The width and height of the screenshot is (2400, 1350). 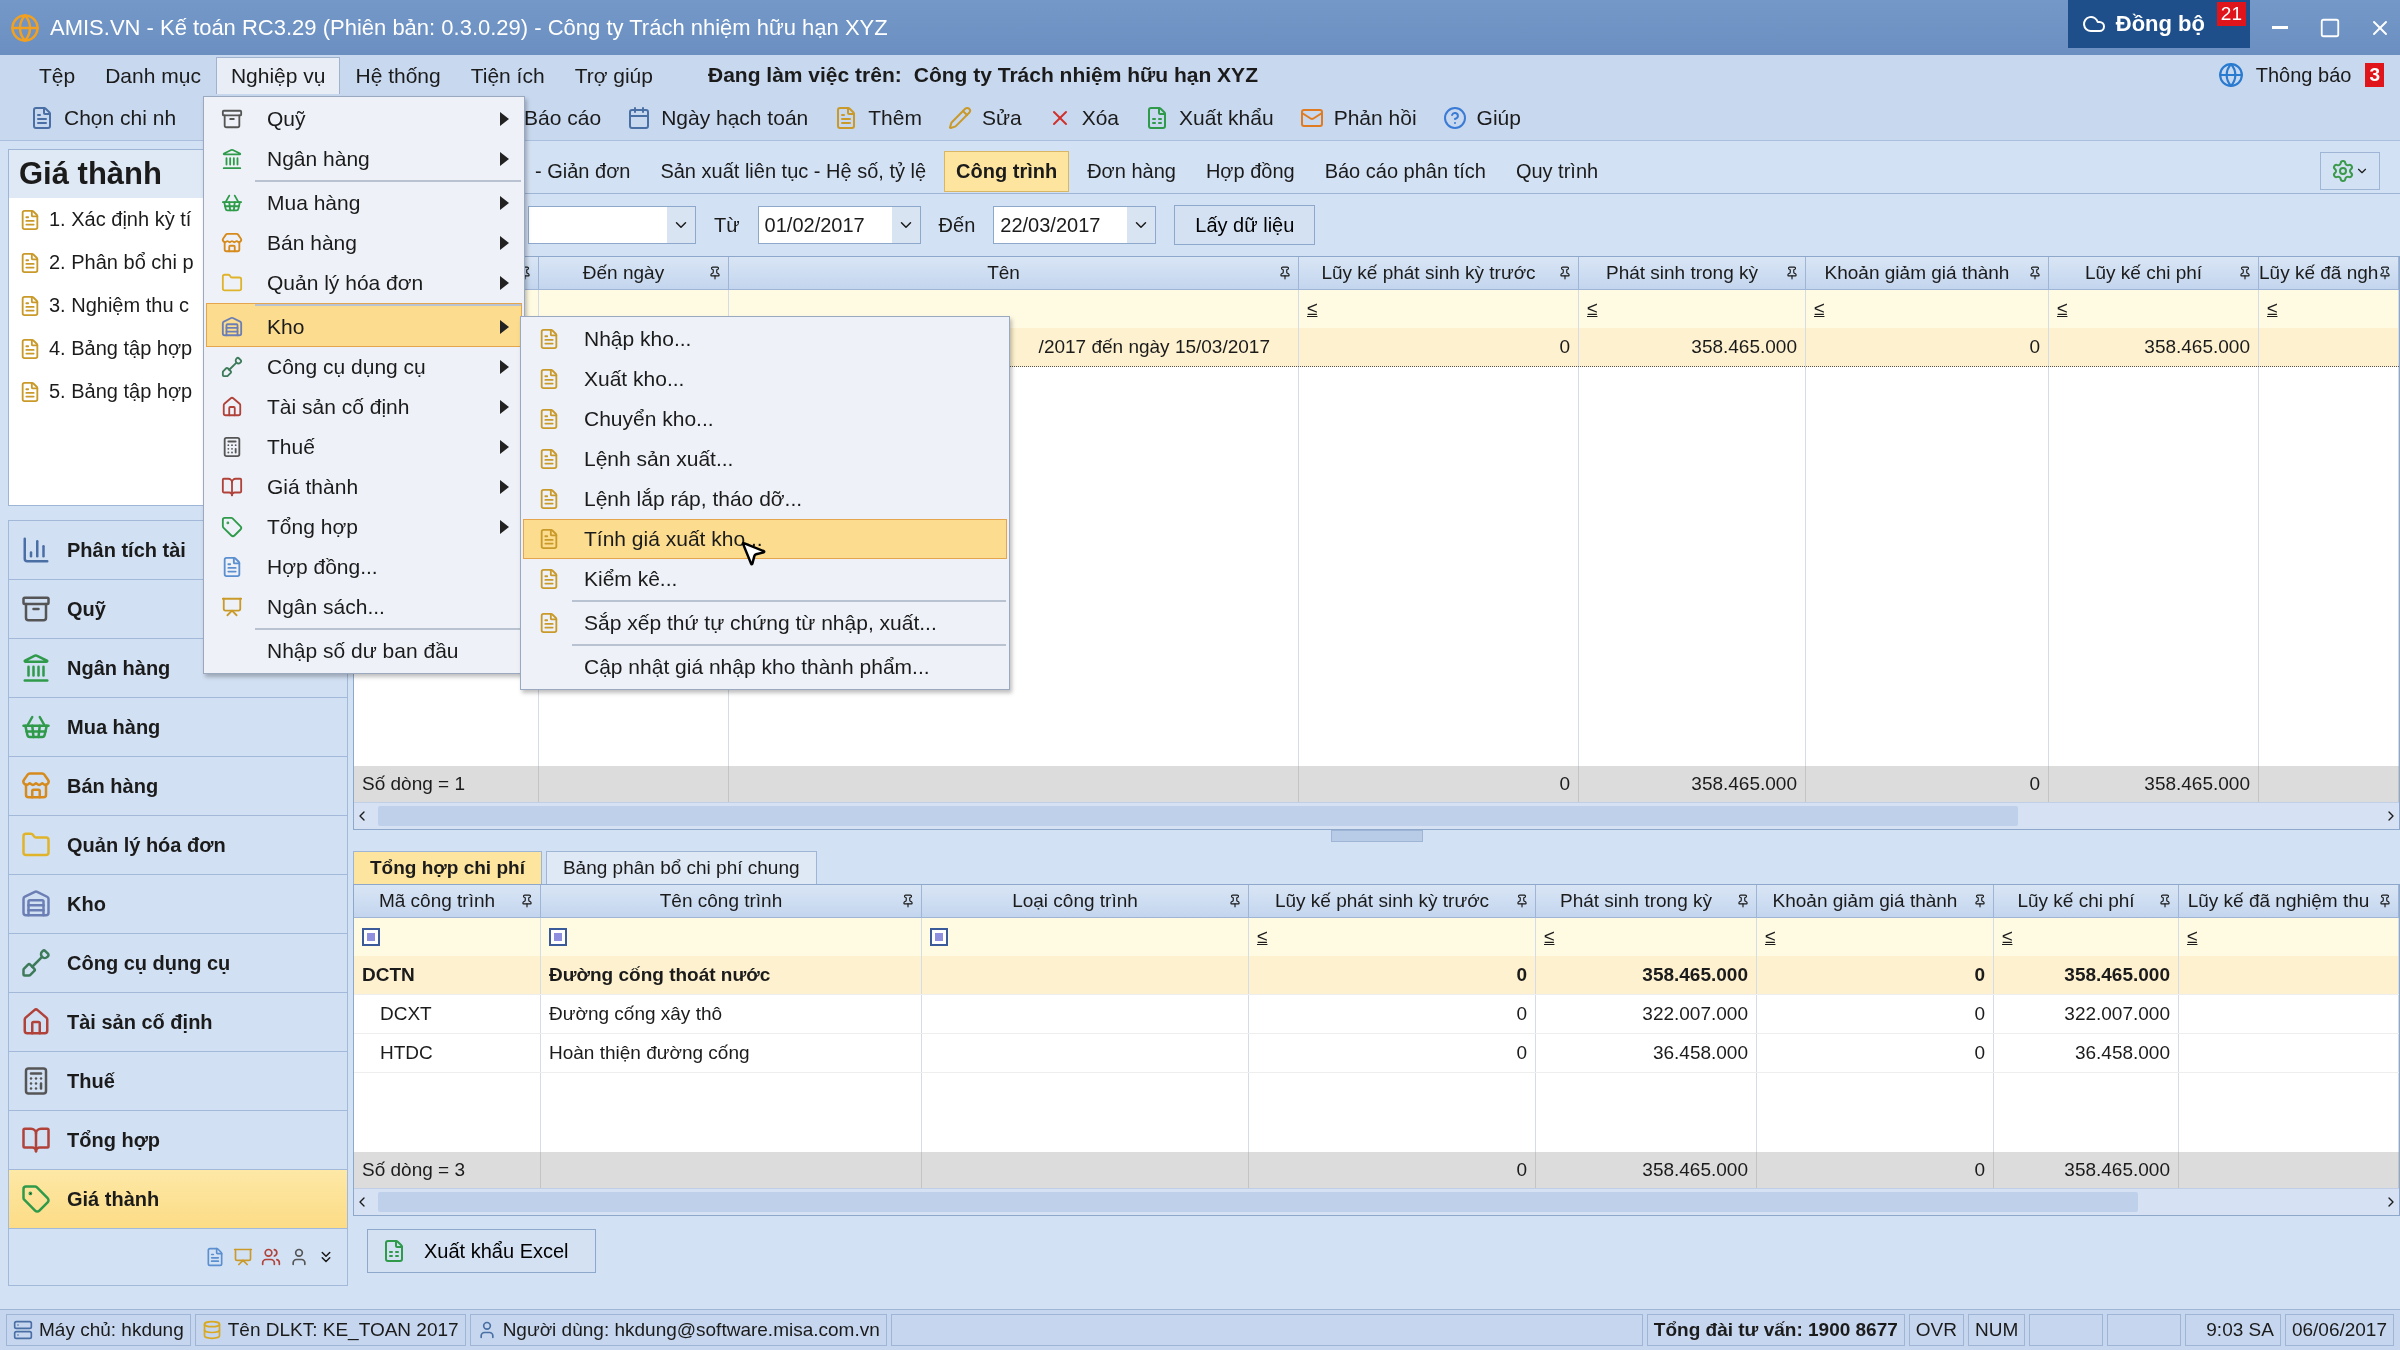 I want to click on column-header: Loại công trình, so click(x=1075, y=901).